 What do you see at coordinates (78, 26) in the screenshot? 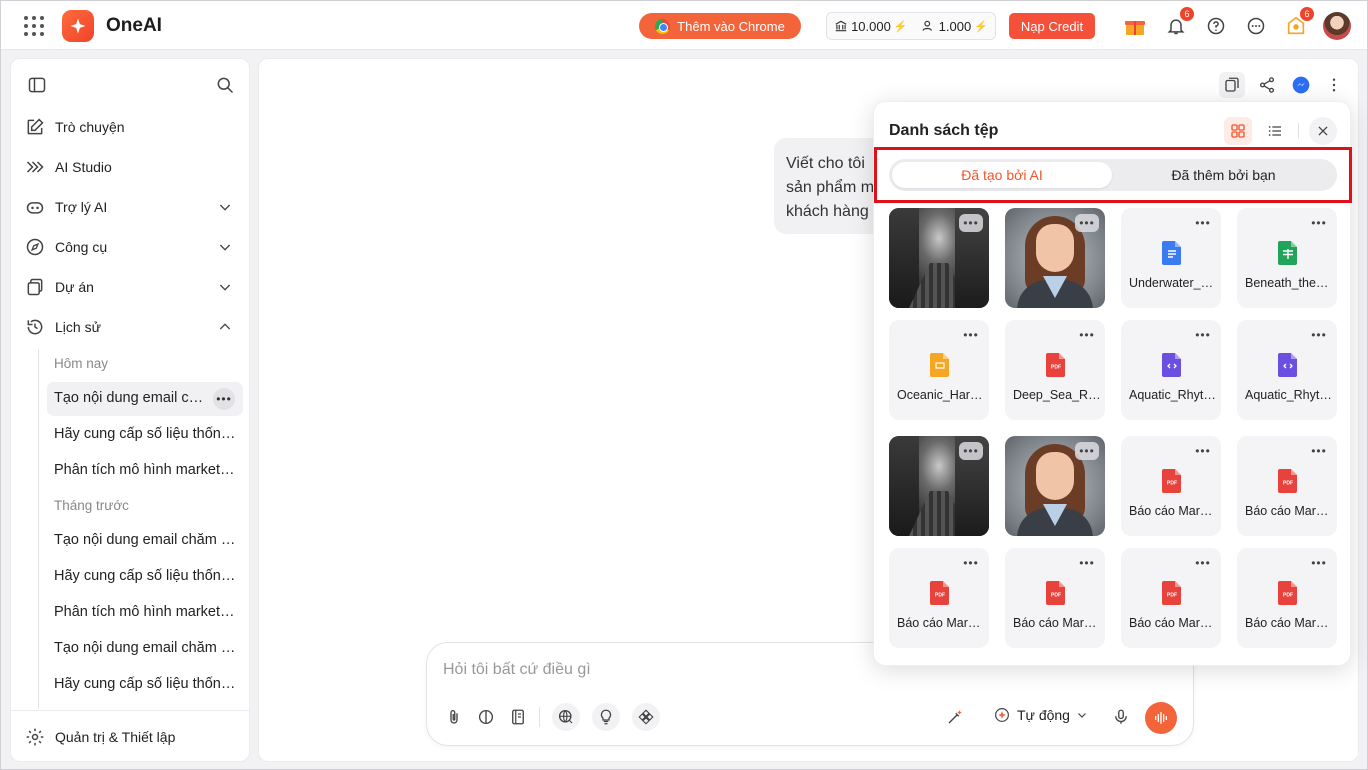
I see `oneai-logo-icon` at bounding box center [78, 26].